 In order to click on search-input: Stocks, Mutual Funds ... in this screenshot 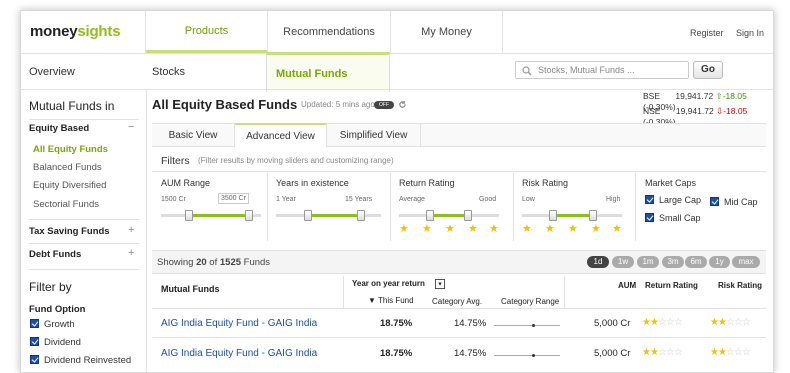, I will do `click(602, 70)`.